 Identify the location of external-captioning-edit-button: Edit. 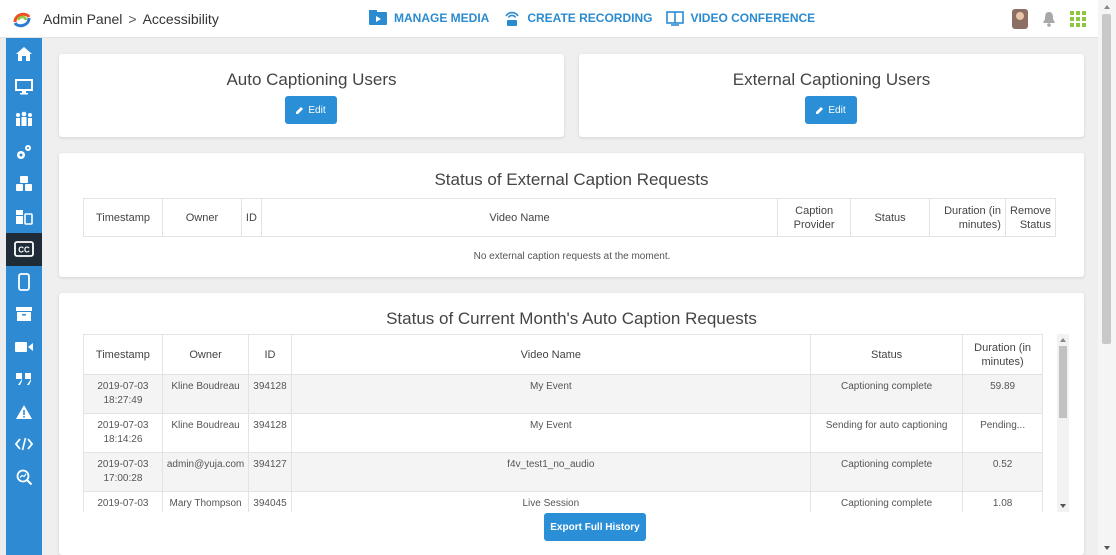
(831, 110).